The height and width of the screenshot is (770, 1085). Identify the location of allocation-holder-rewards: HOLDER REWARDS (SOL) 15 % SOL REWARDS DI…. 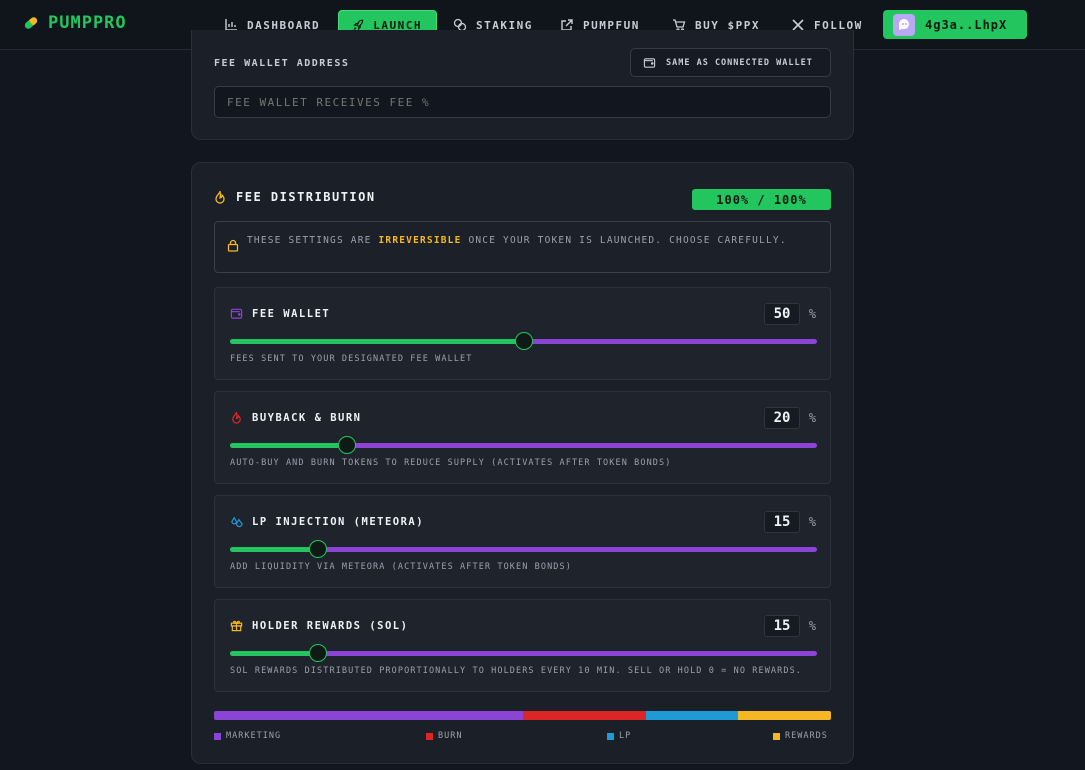
(522, 645).